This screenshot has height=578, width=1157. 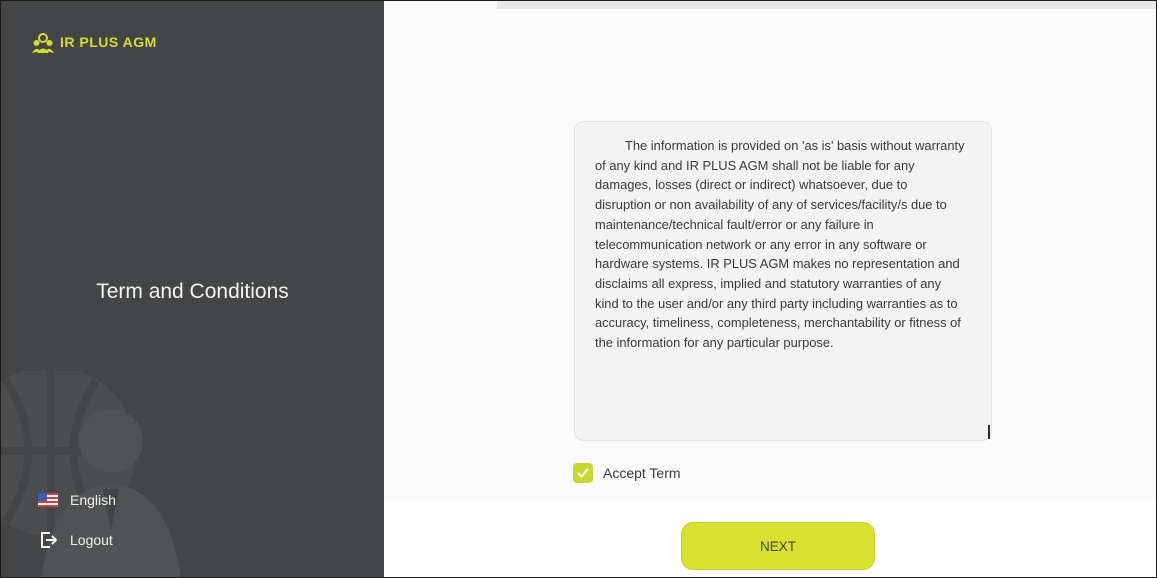 I want to click on brand: IR PLUS AGM, so click(x=94, y=42).